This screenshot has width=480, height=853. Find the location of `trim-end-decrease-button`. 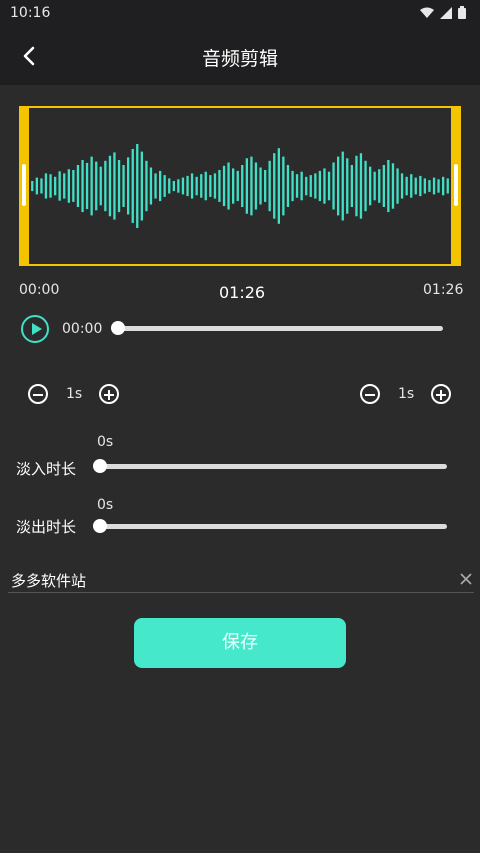

trim-end-decrease-button is located at coordinates (370, 394).